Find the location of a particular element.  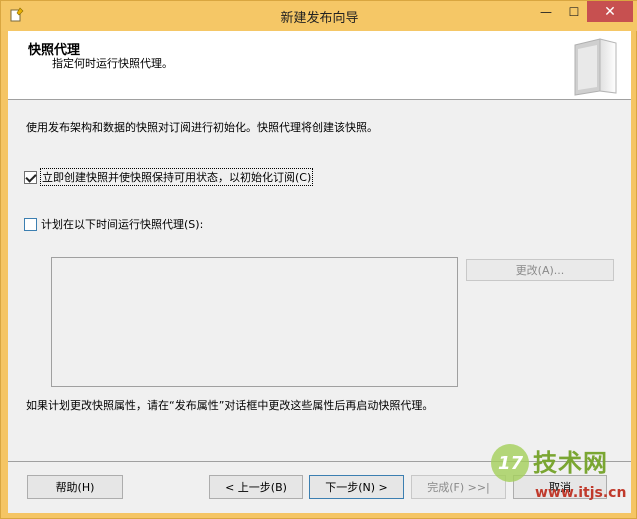

schedule-option: 计划在以下时间运行快照代理(S): is located at coordinates (113, 224).